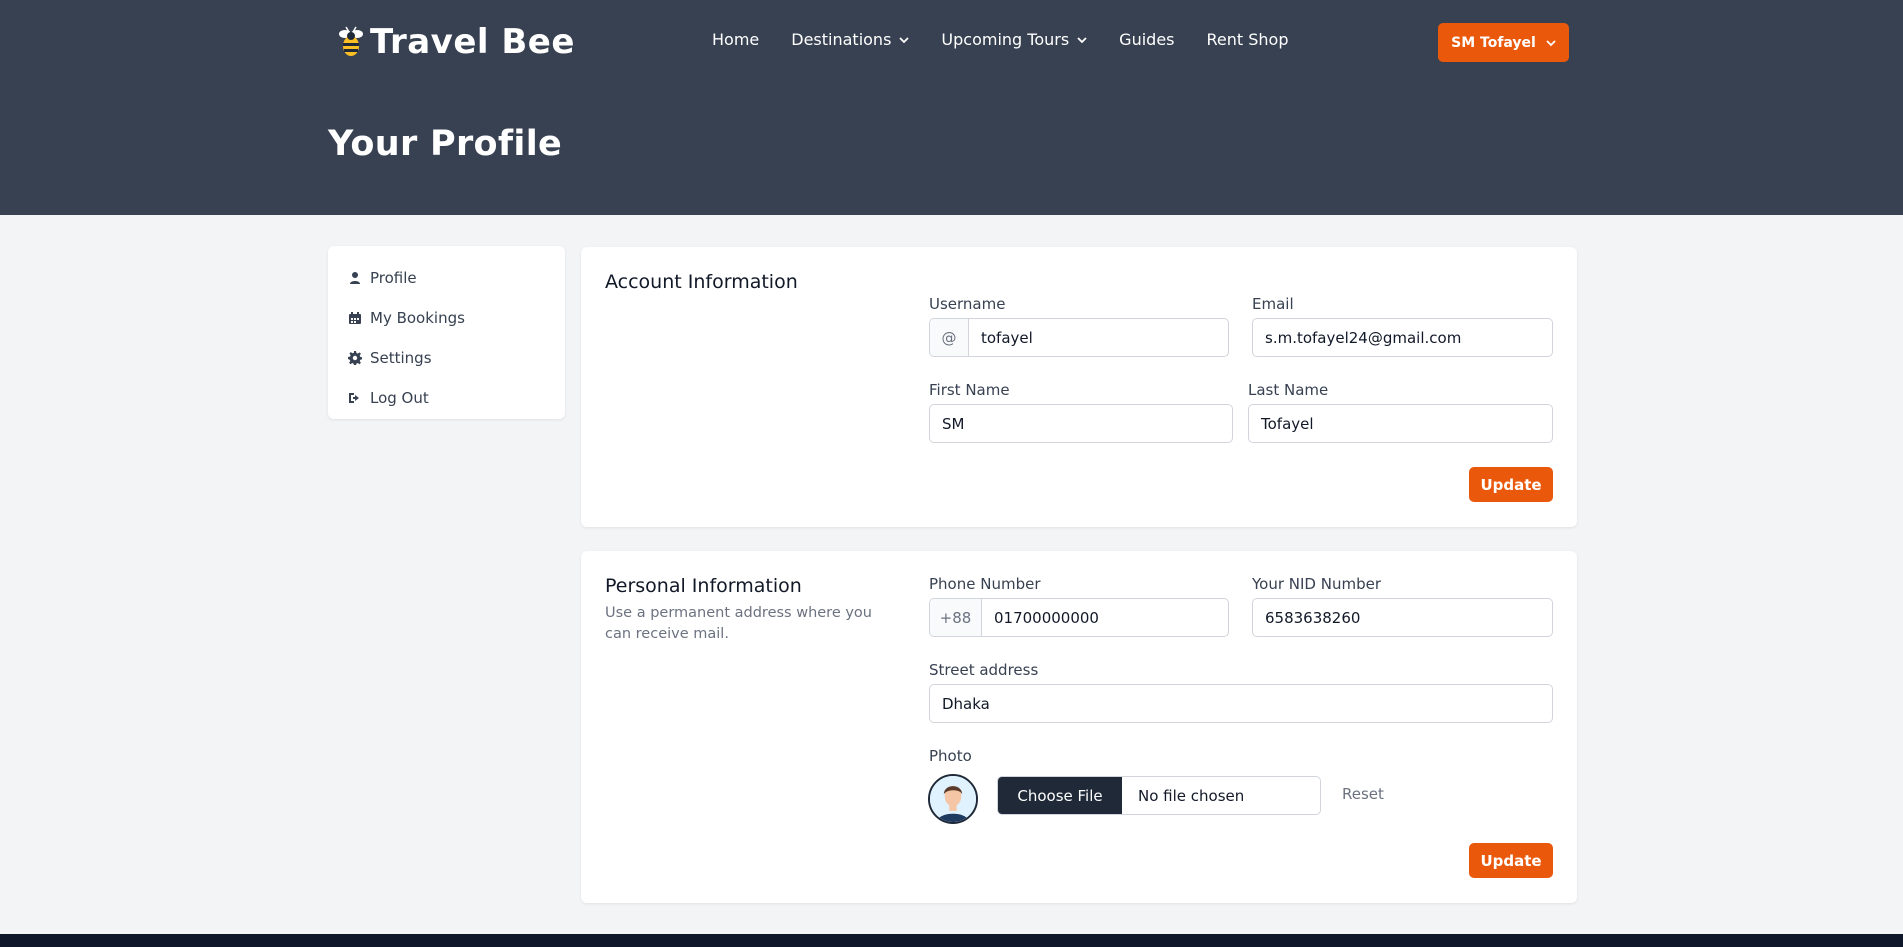  I want to click on street-value: Dhaka, so click(966, 703).